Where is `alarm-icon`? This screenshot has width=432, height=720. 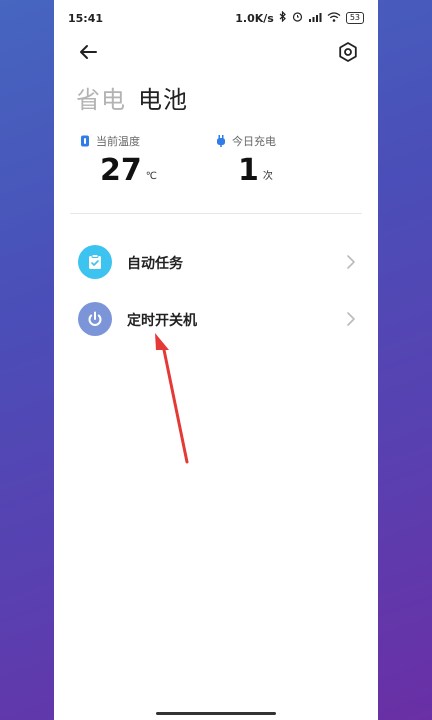 alarm-icon is located at coordinates (297, 18).